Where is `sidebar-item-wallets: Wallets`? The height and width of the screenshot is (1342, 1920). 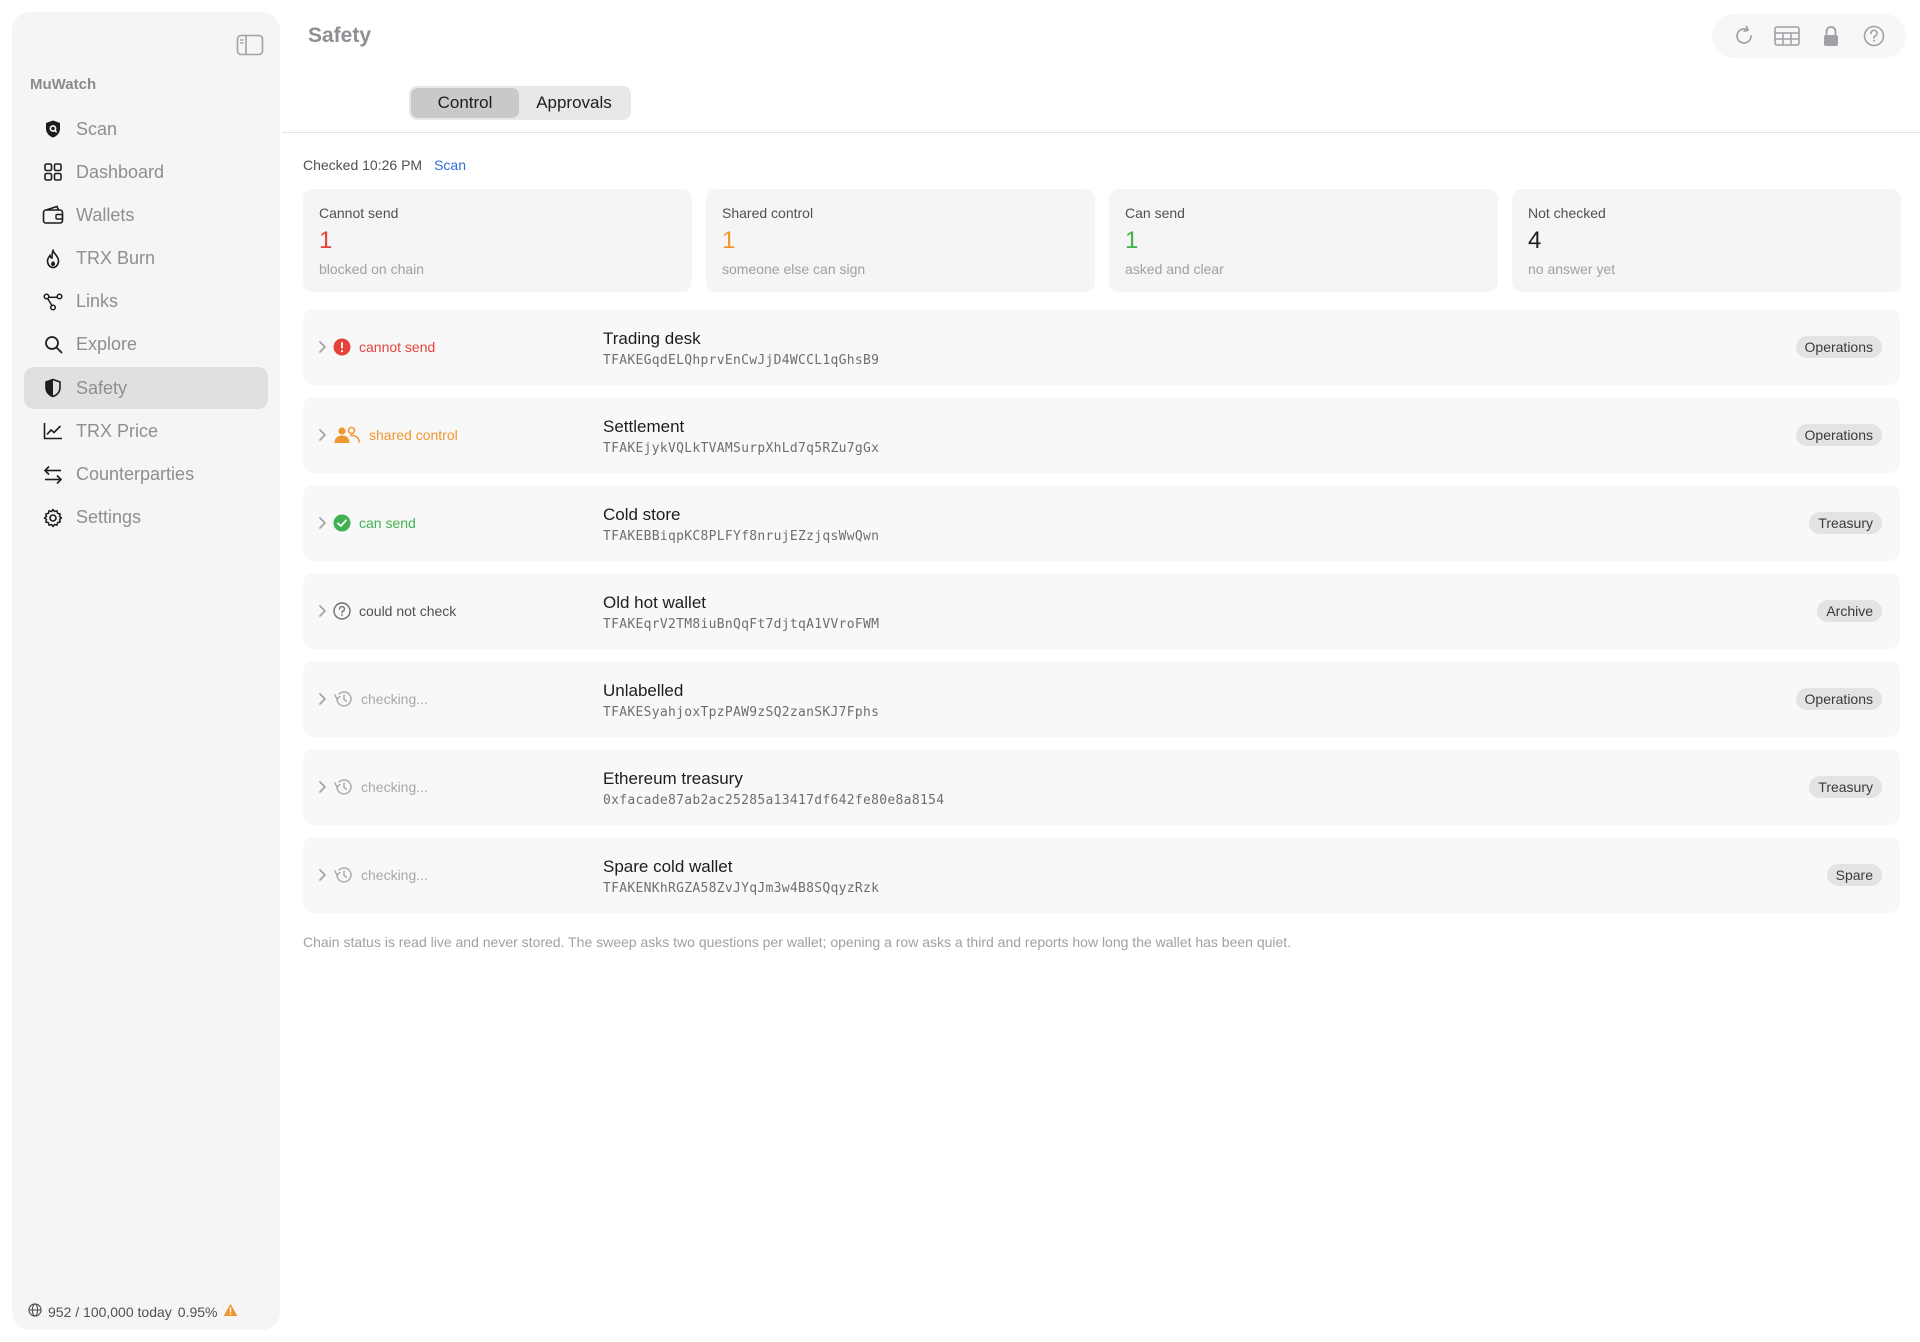 sidebar-item-wallets: Wallets is located at coordinates (146, 215).